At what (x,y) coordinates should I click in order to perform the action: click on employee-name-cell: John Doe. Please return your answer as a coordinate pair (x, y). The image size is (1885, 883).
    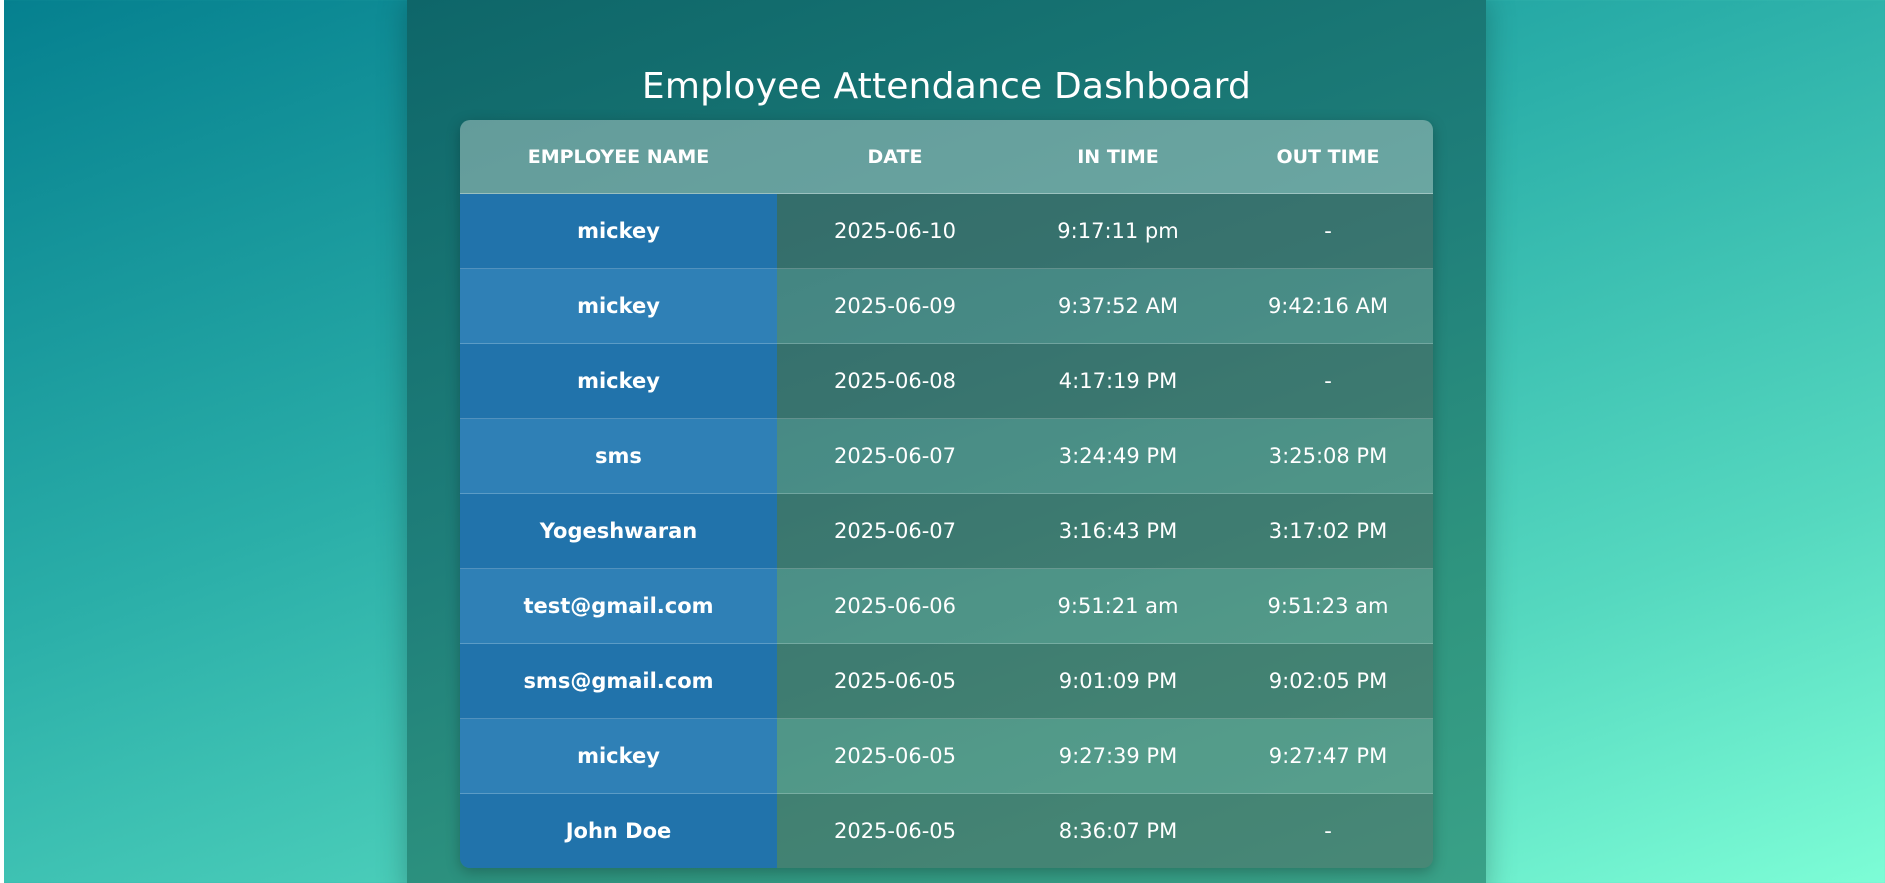
    Looking at the image, I should click on (618, 830).